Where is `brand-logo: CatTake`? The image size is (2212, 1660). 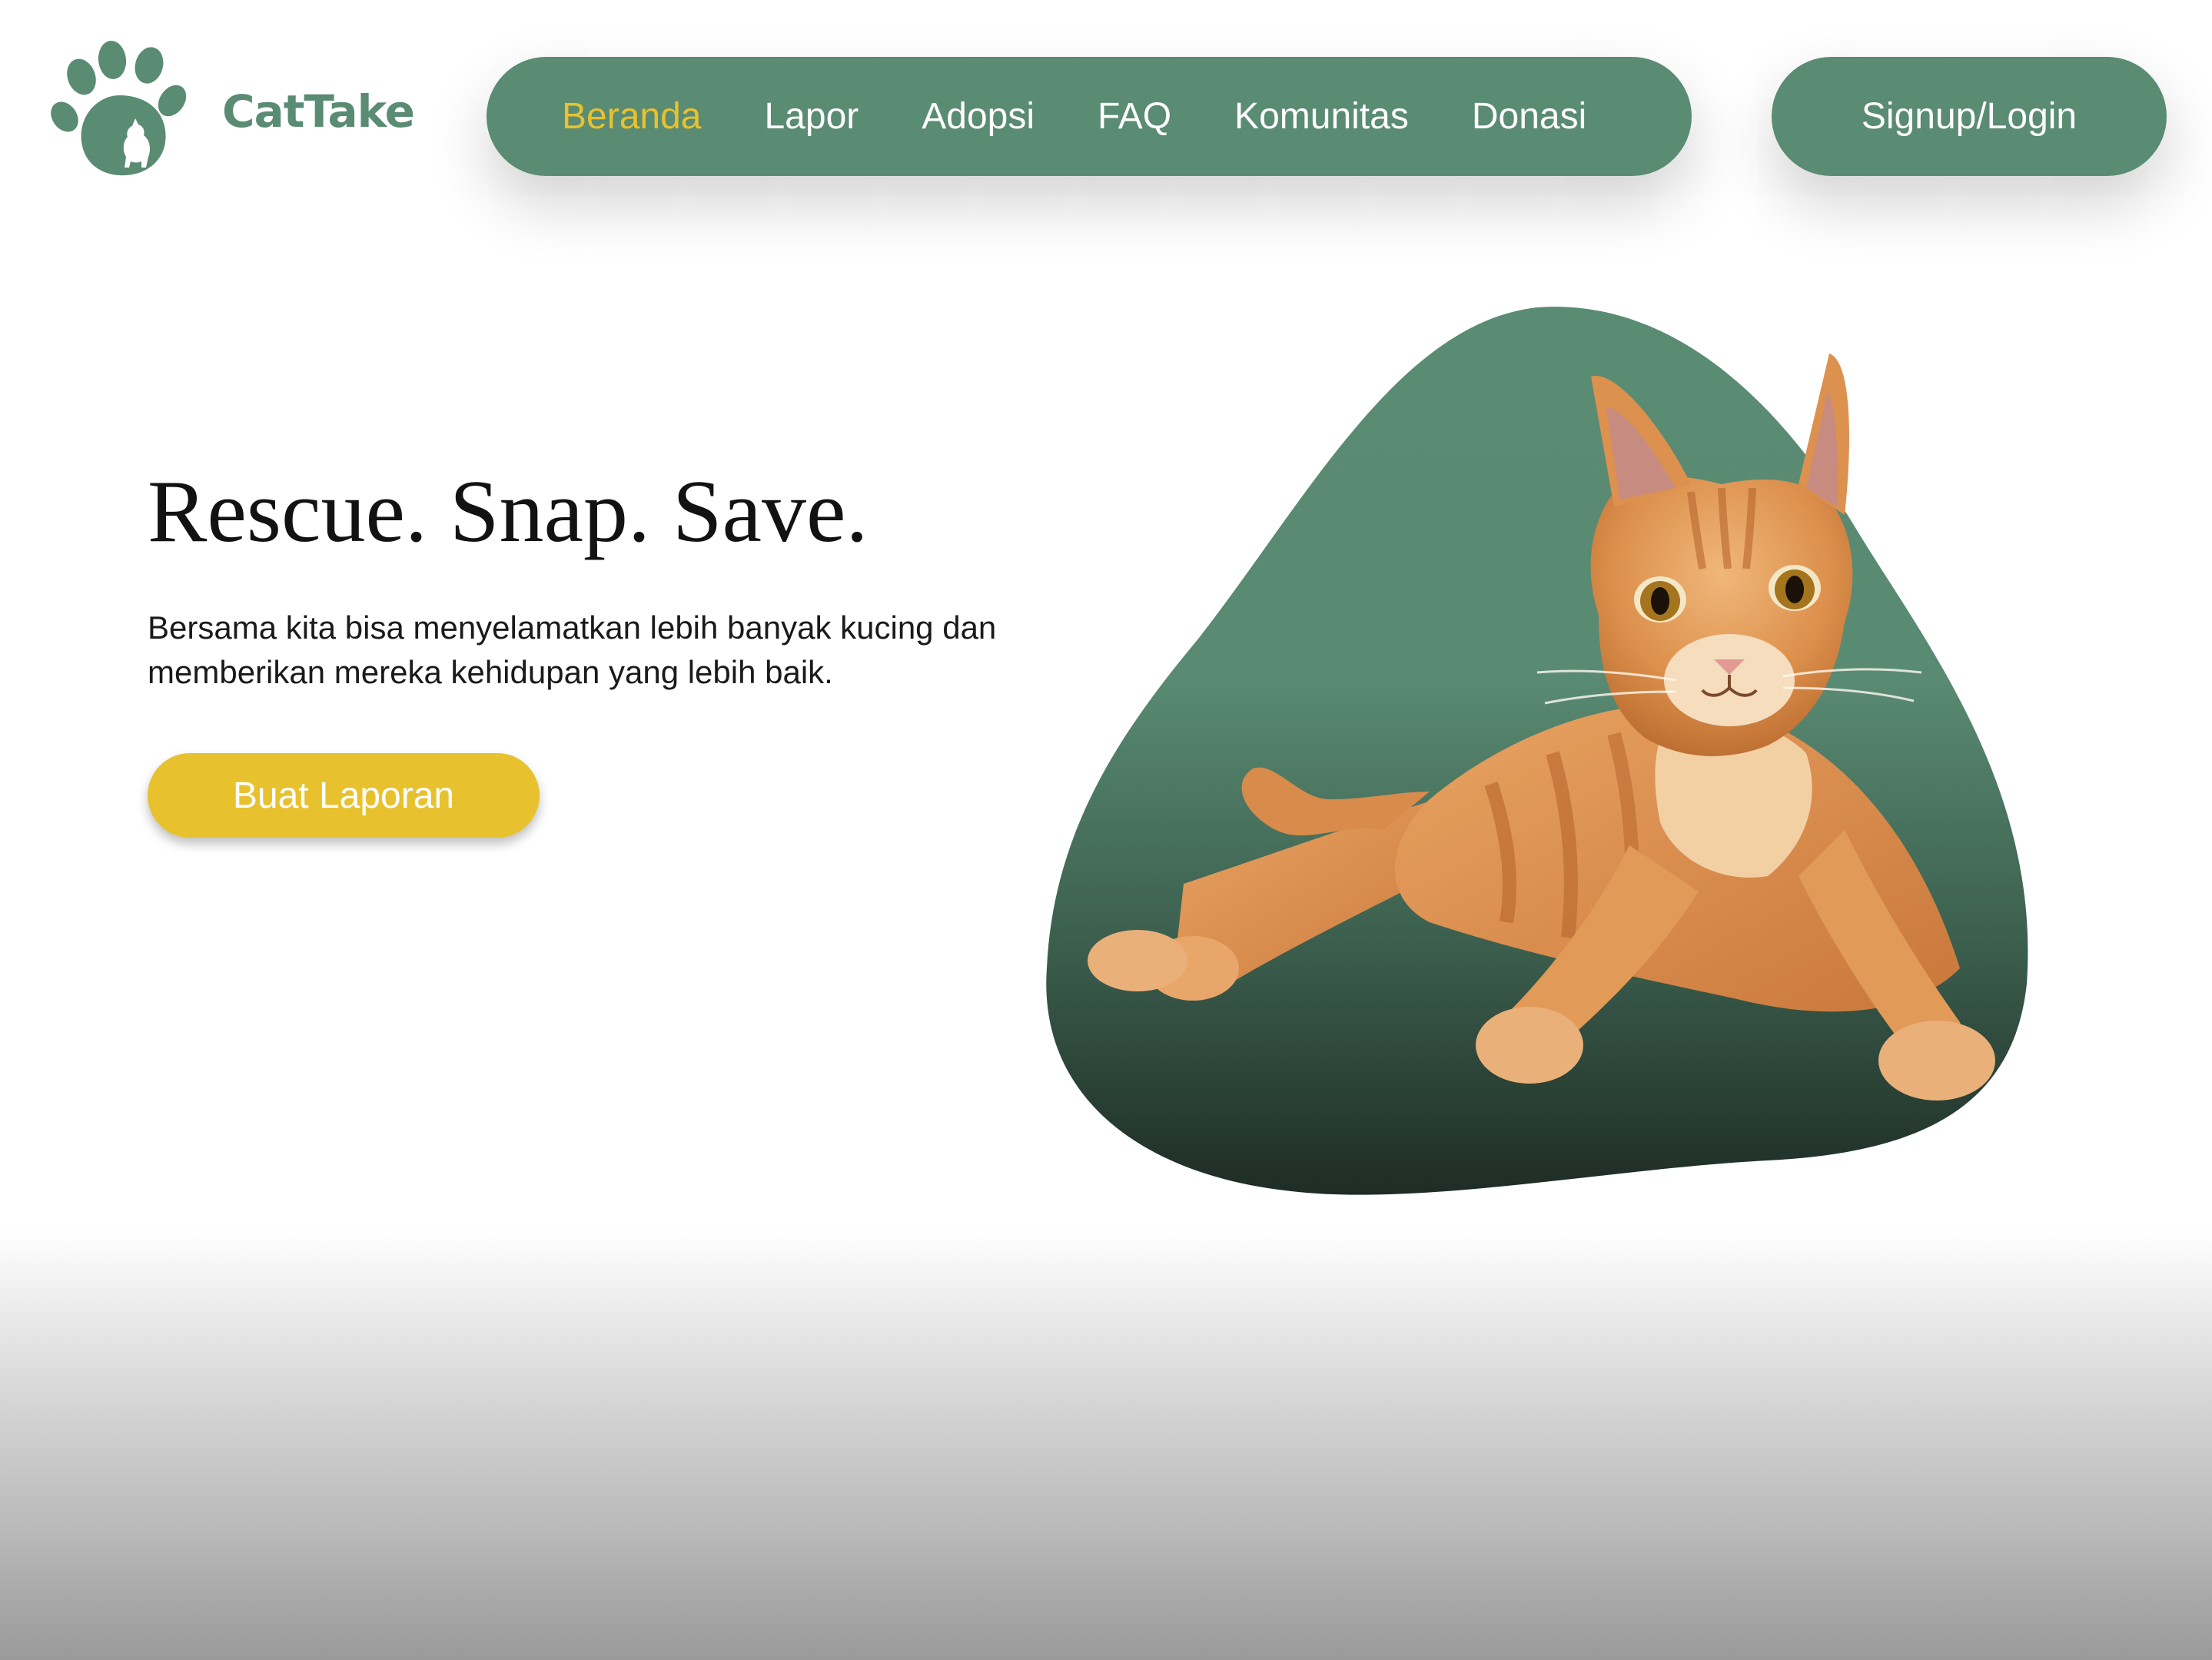
brand-logo: CatTake is located at coordinates (232, 111).